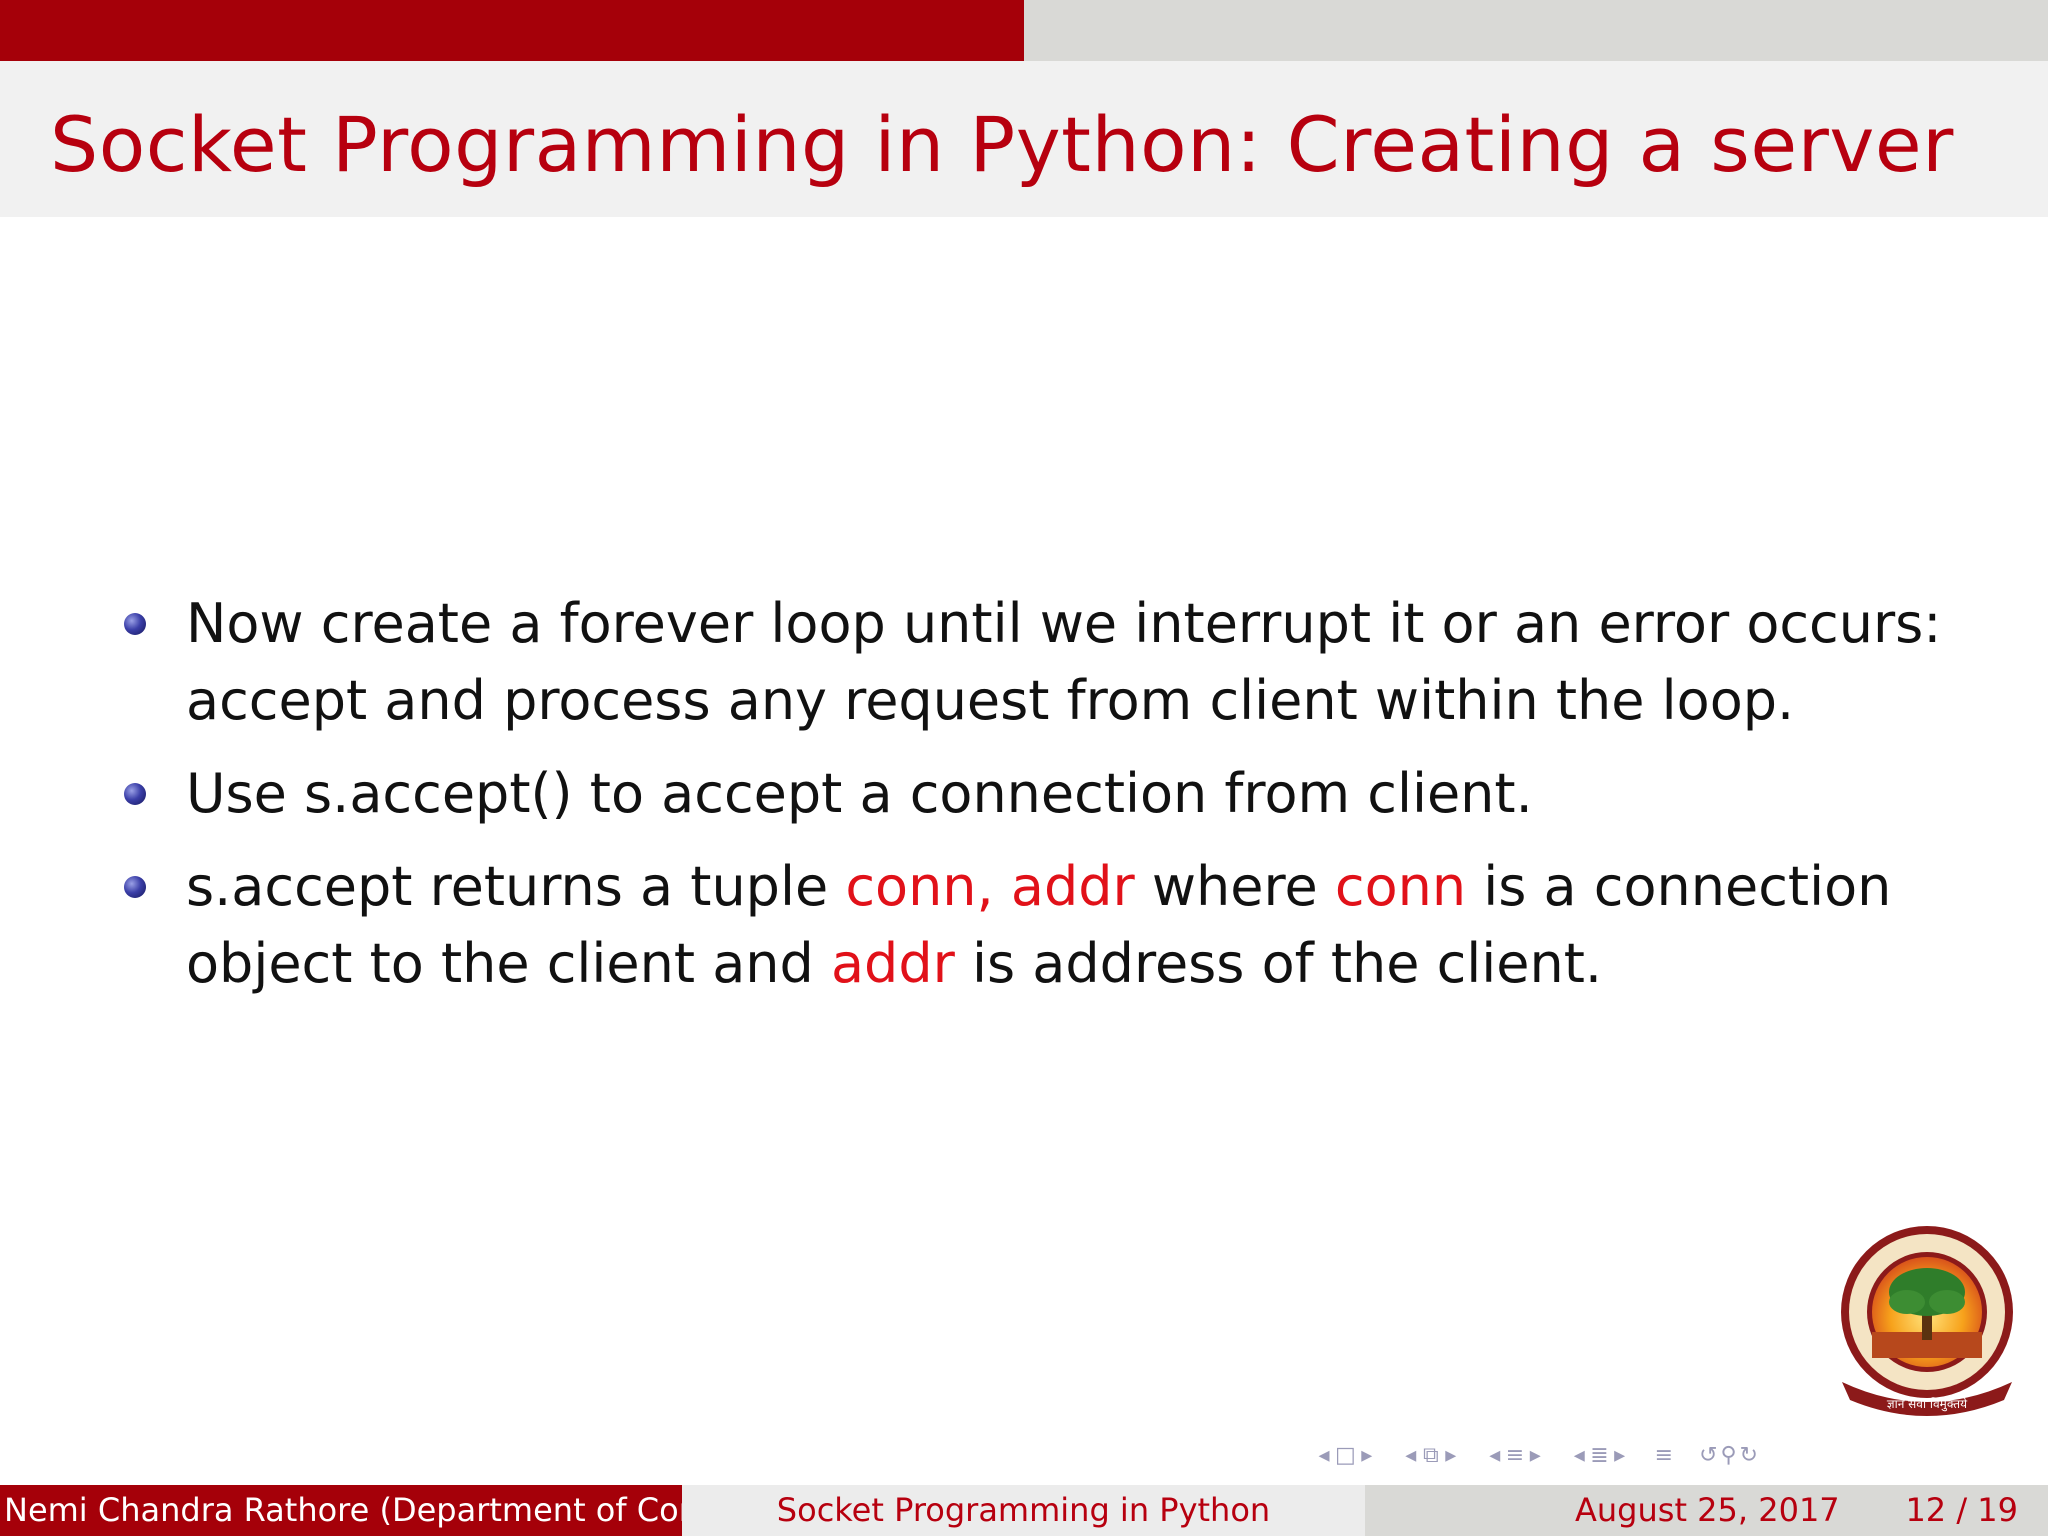  What do you see at coordinates (1708, 1455) in the screenshot?
I see `back-icon: ↺` at bounding box center [1708, 1455].